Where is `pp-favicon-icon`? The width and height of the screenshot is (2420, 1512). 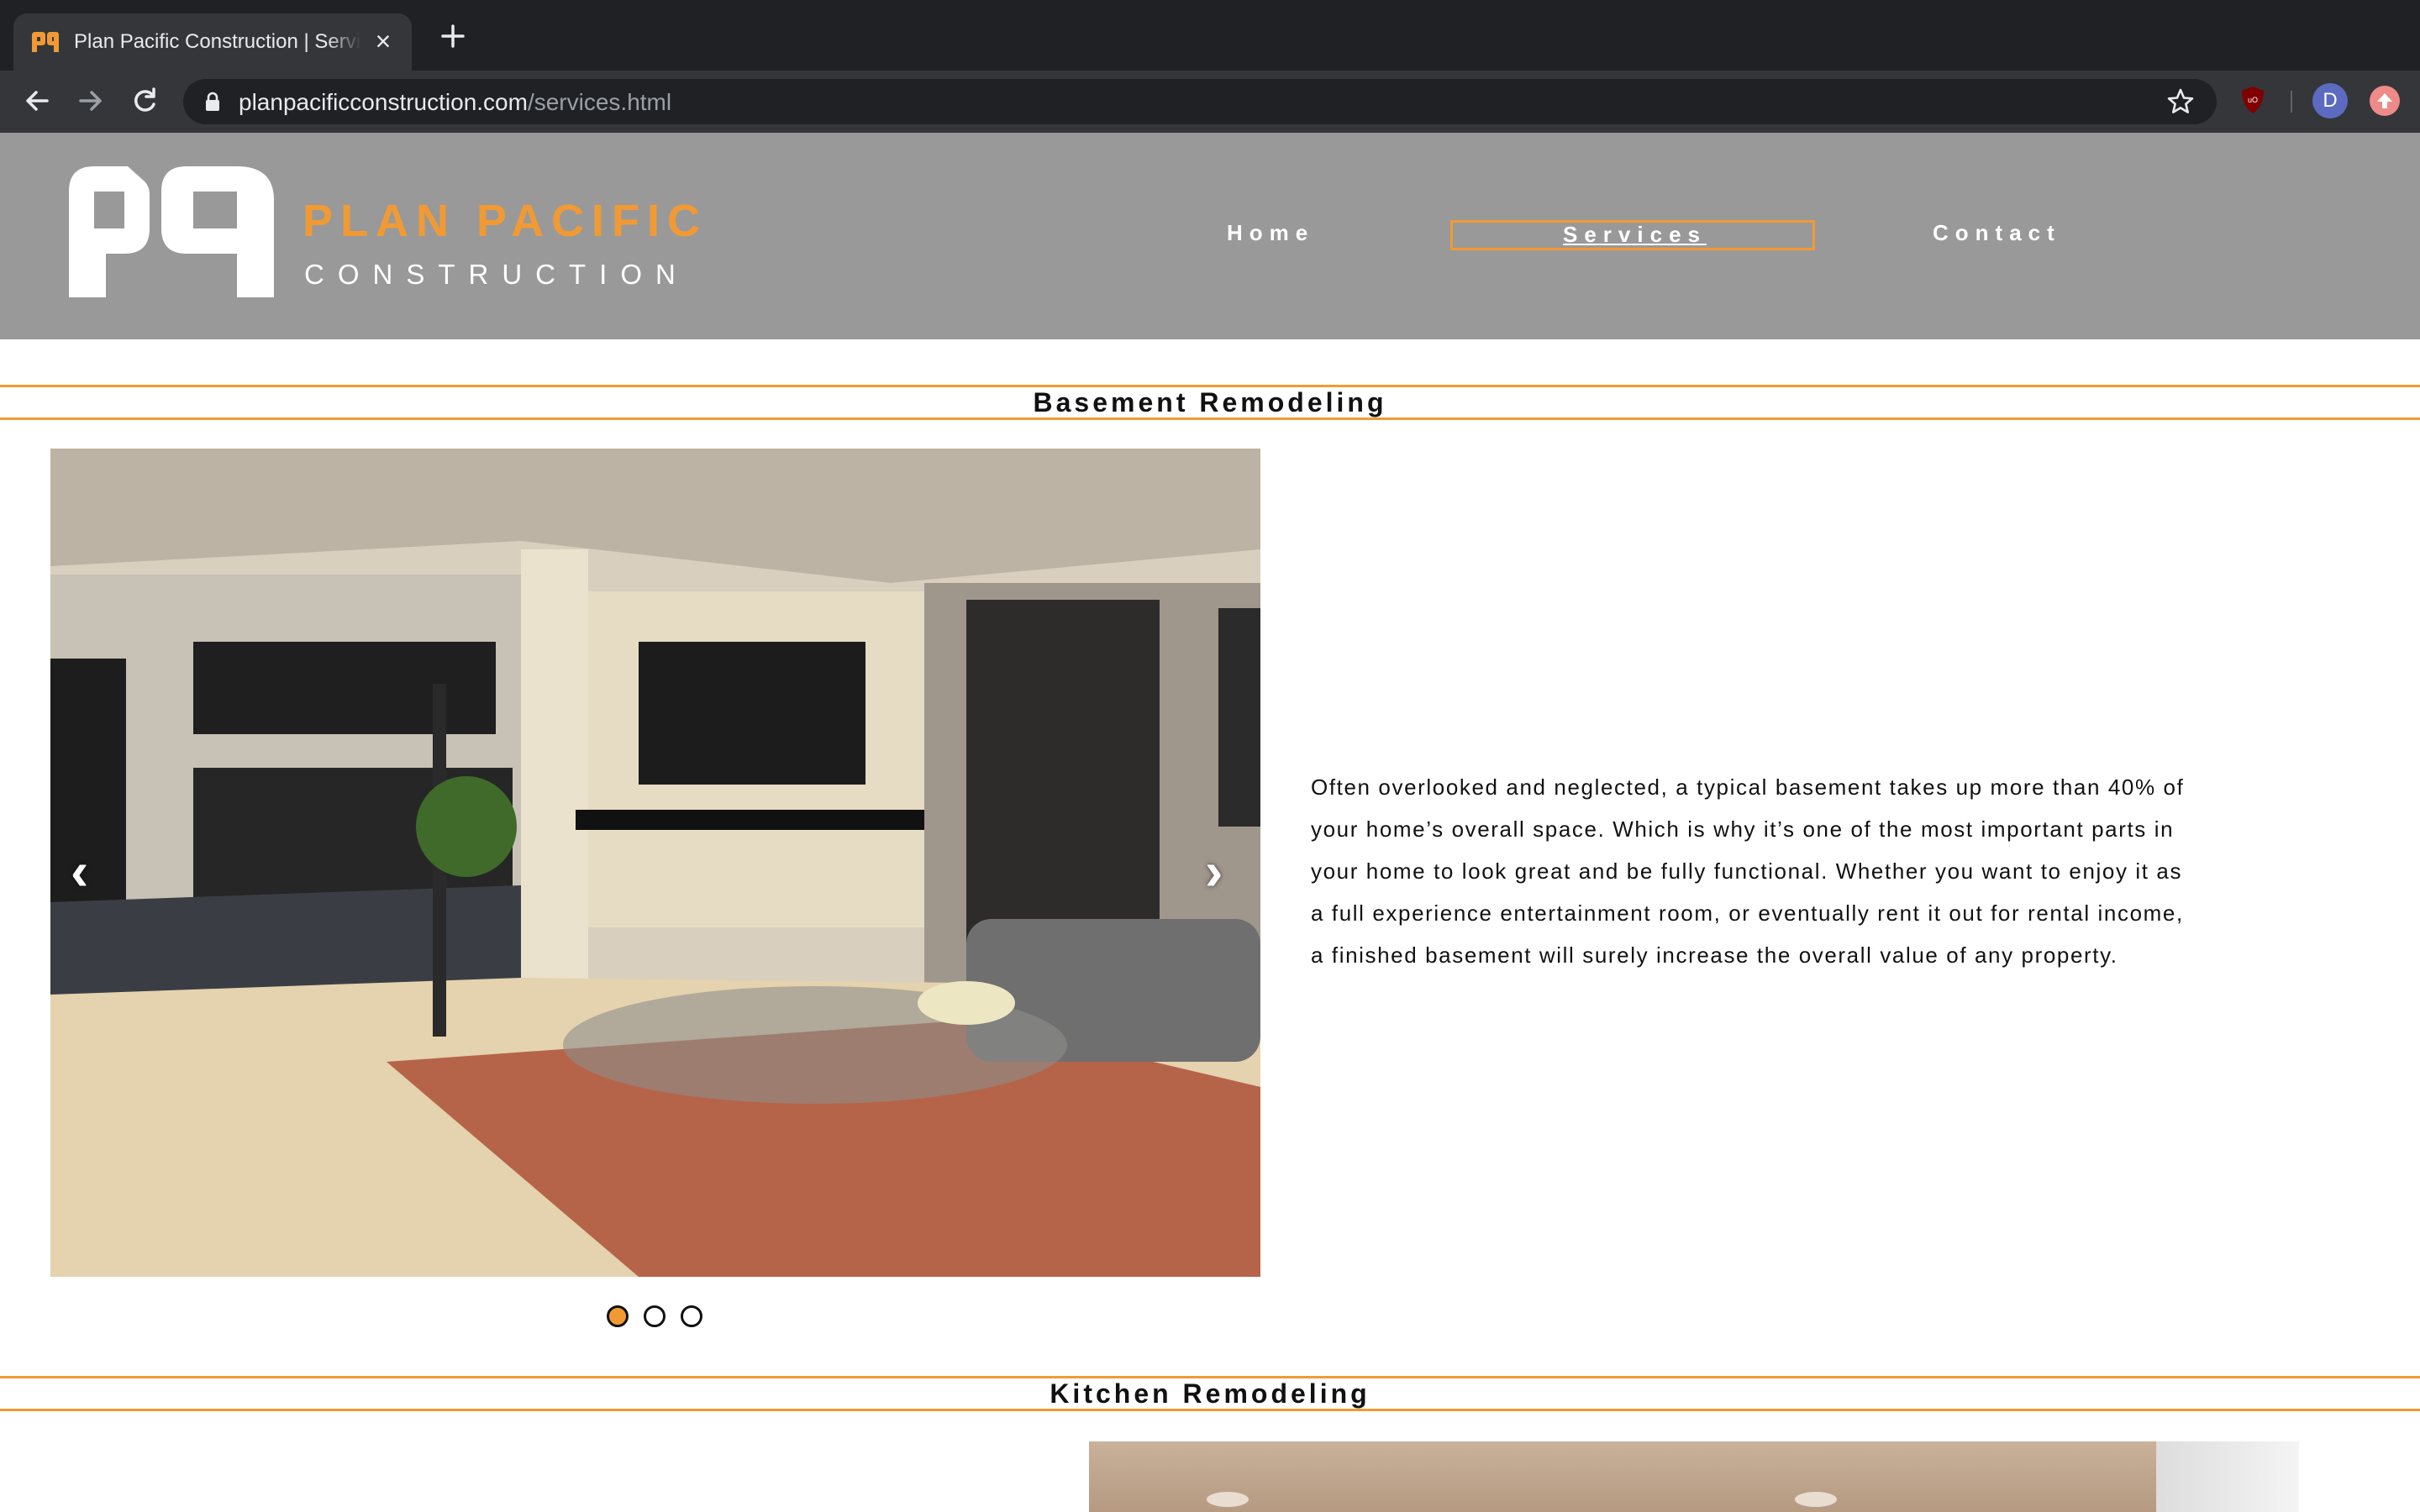 pp-favicon-icon is located at coordinates (45, 42).